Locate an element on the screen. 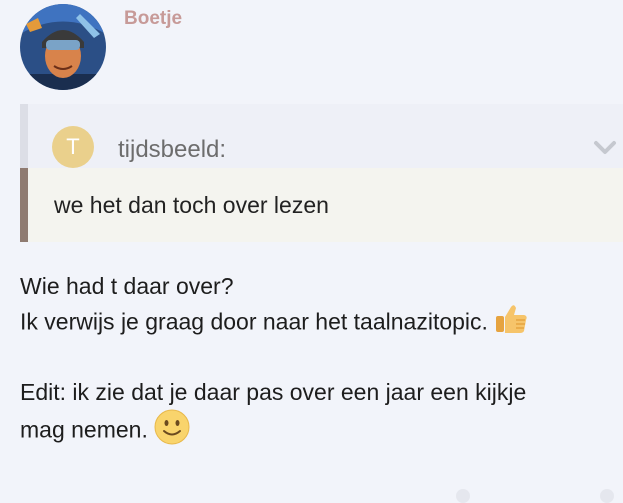  post-line: Wie had t daar over? is located at coordinates (127, 286).